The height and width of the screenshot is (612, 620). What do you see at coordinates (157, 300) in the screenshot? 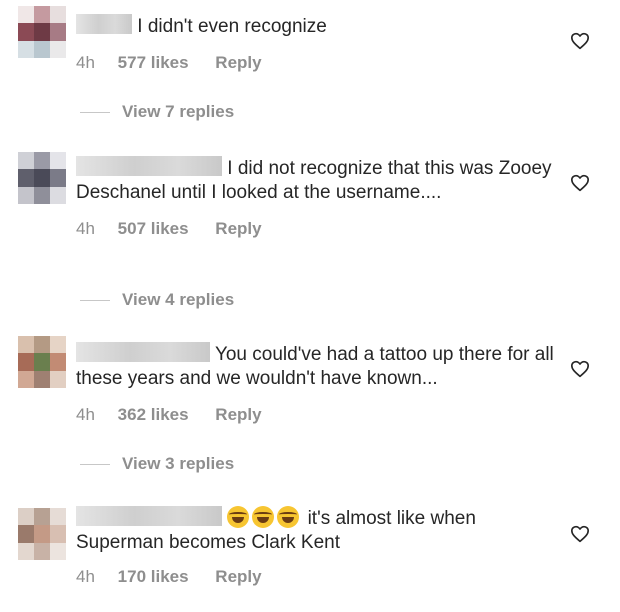
I see `view-replies-link: View 4 replies` at bounding box center [157, 300].